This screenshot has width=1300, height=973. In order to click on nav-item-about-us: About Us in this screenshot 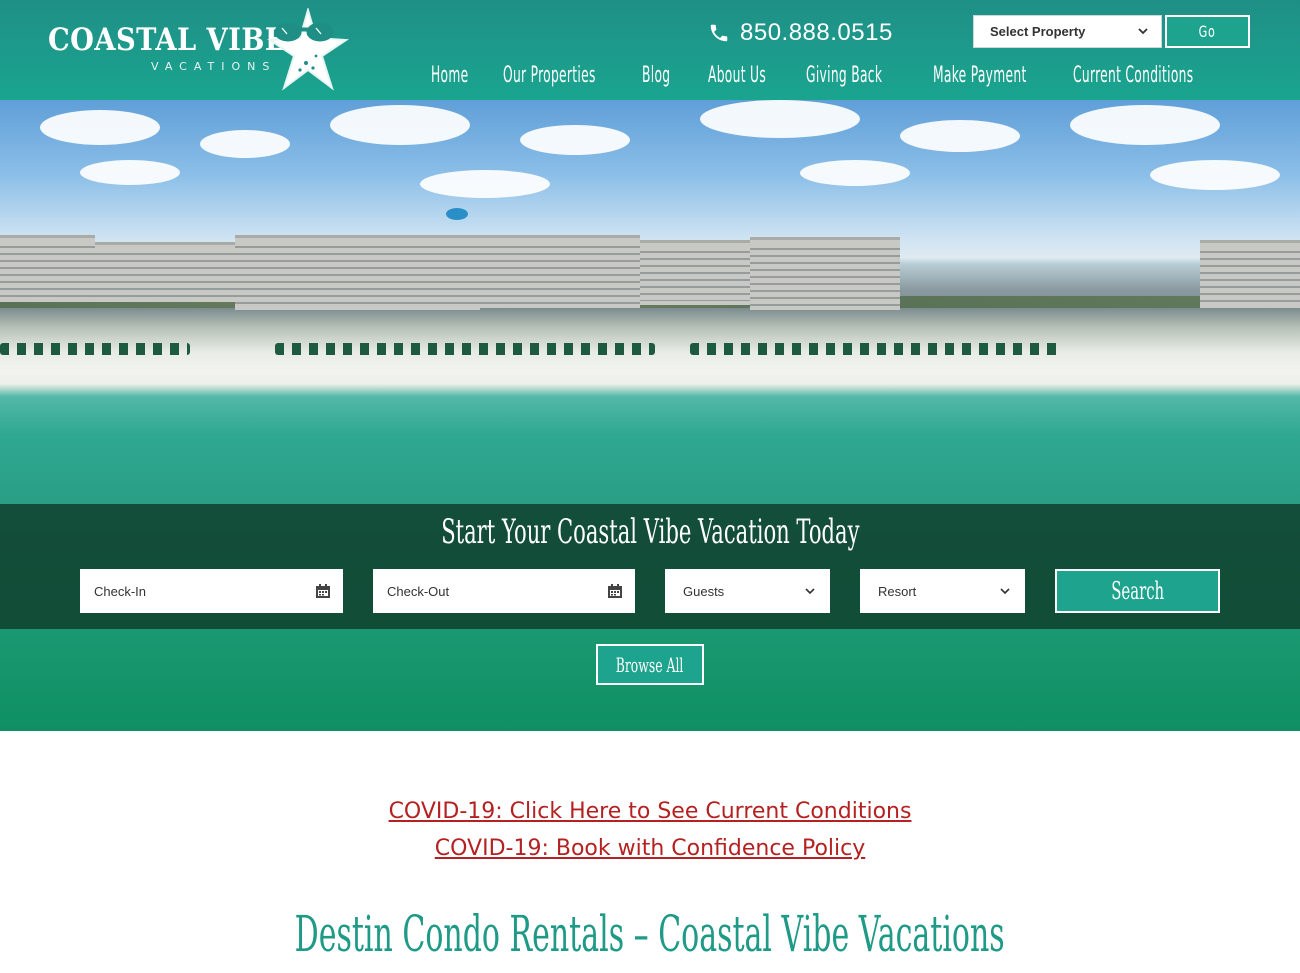, I will do `click(755, 75)`.